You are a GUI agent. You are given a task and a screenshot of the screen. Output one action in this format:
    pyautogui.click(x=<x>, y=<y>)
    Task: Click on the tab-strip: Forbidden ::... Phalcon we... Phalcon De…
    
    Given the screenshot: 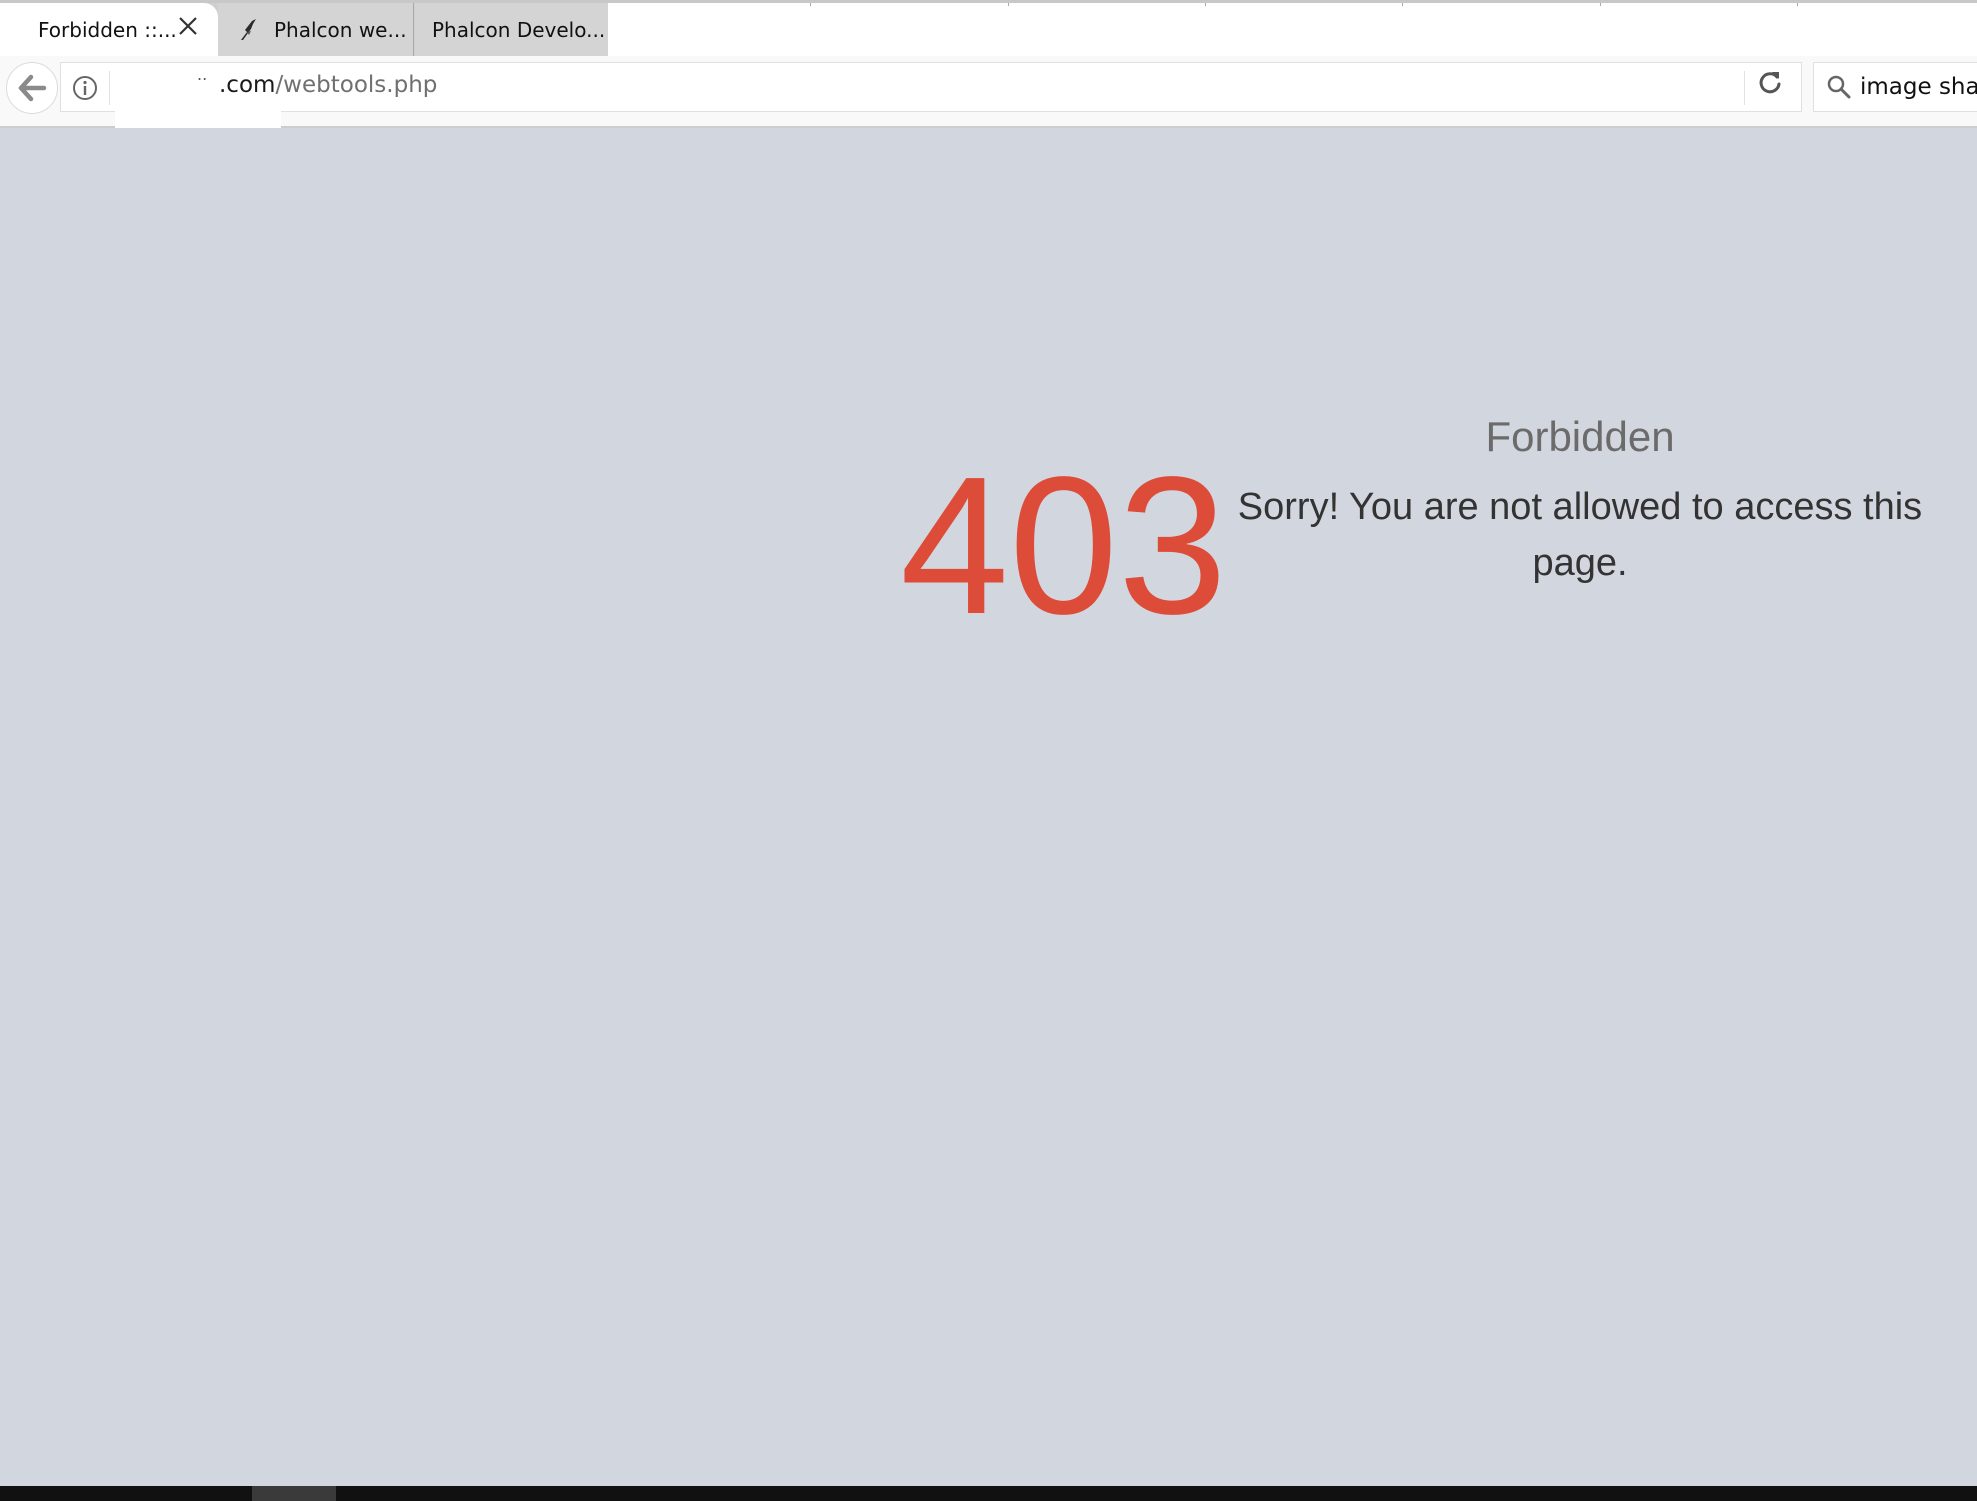 What is the action you would take?
    pyautogui.click(x=988, y=28)
    